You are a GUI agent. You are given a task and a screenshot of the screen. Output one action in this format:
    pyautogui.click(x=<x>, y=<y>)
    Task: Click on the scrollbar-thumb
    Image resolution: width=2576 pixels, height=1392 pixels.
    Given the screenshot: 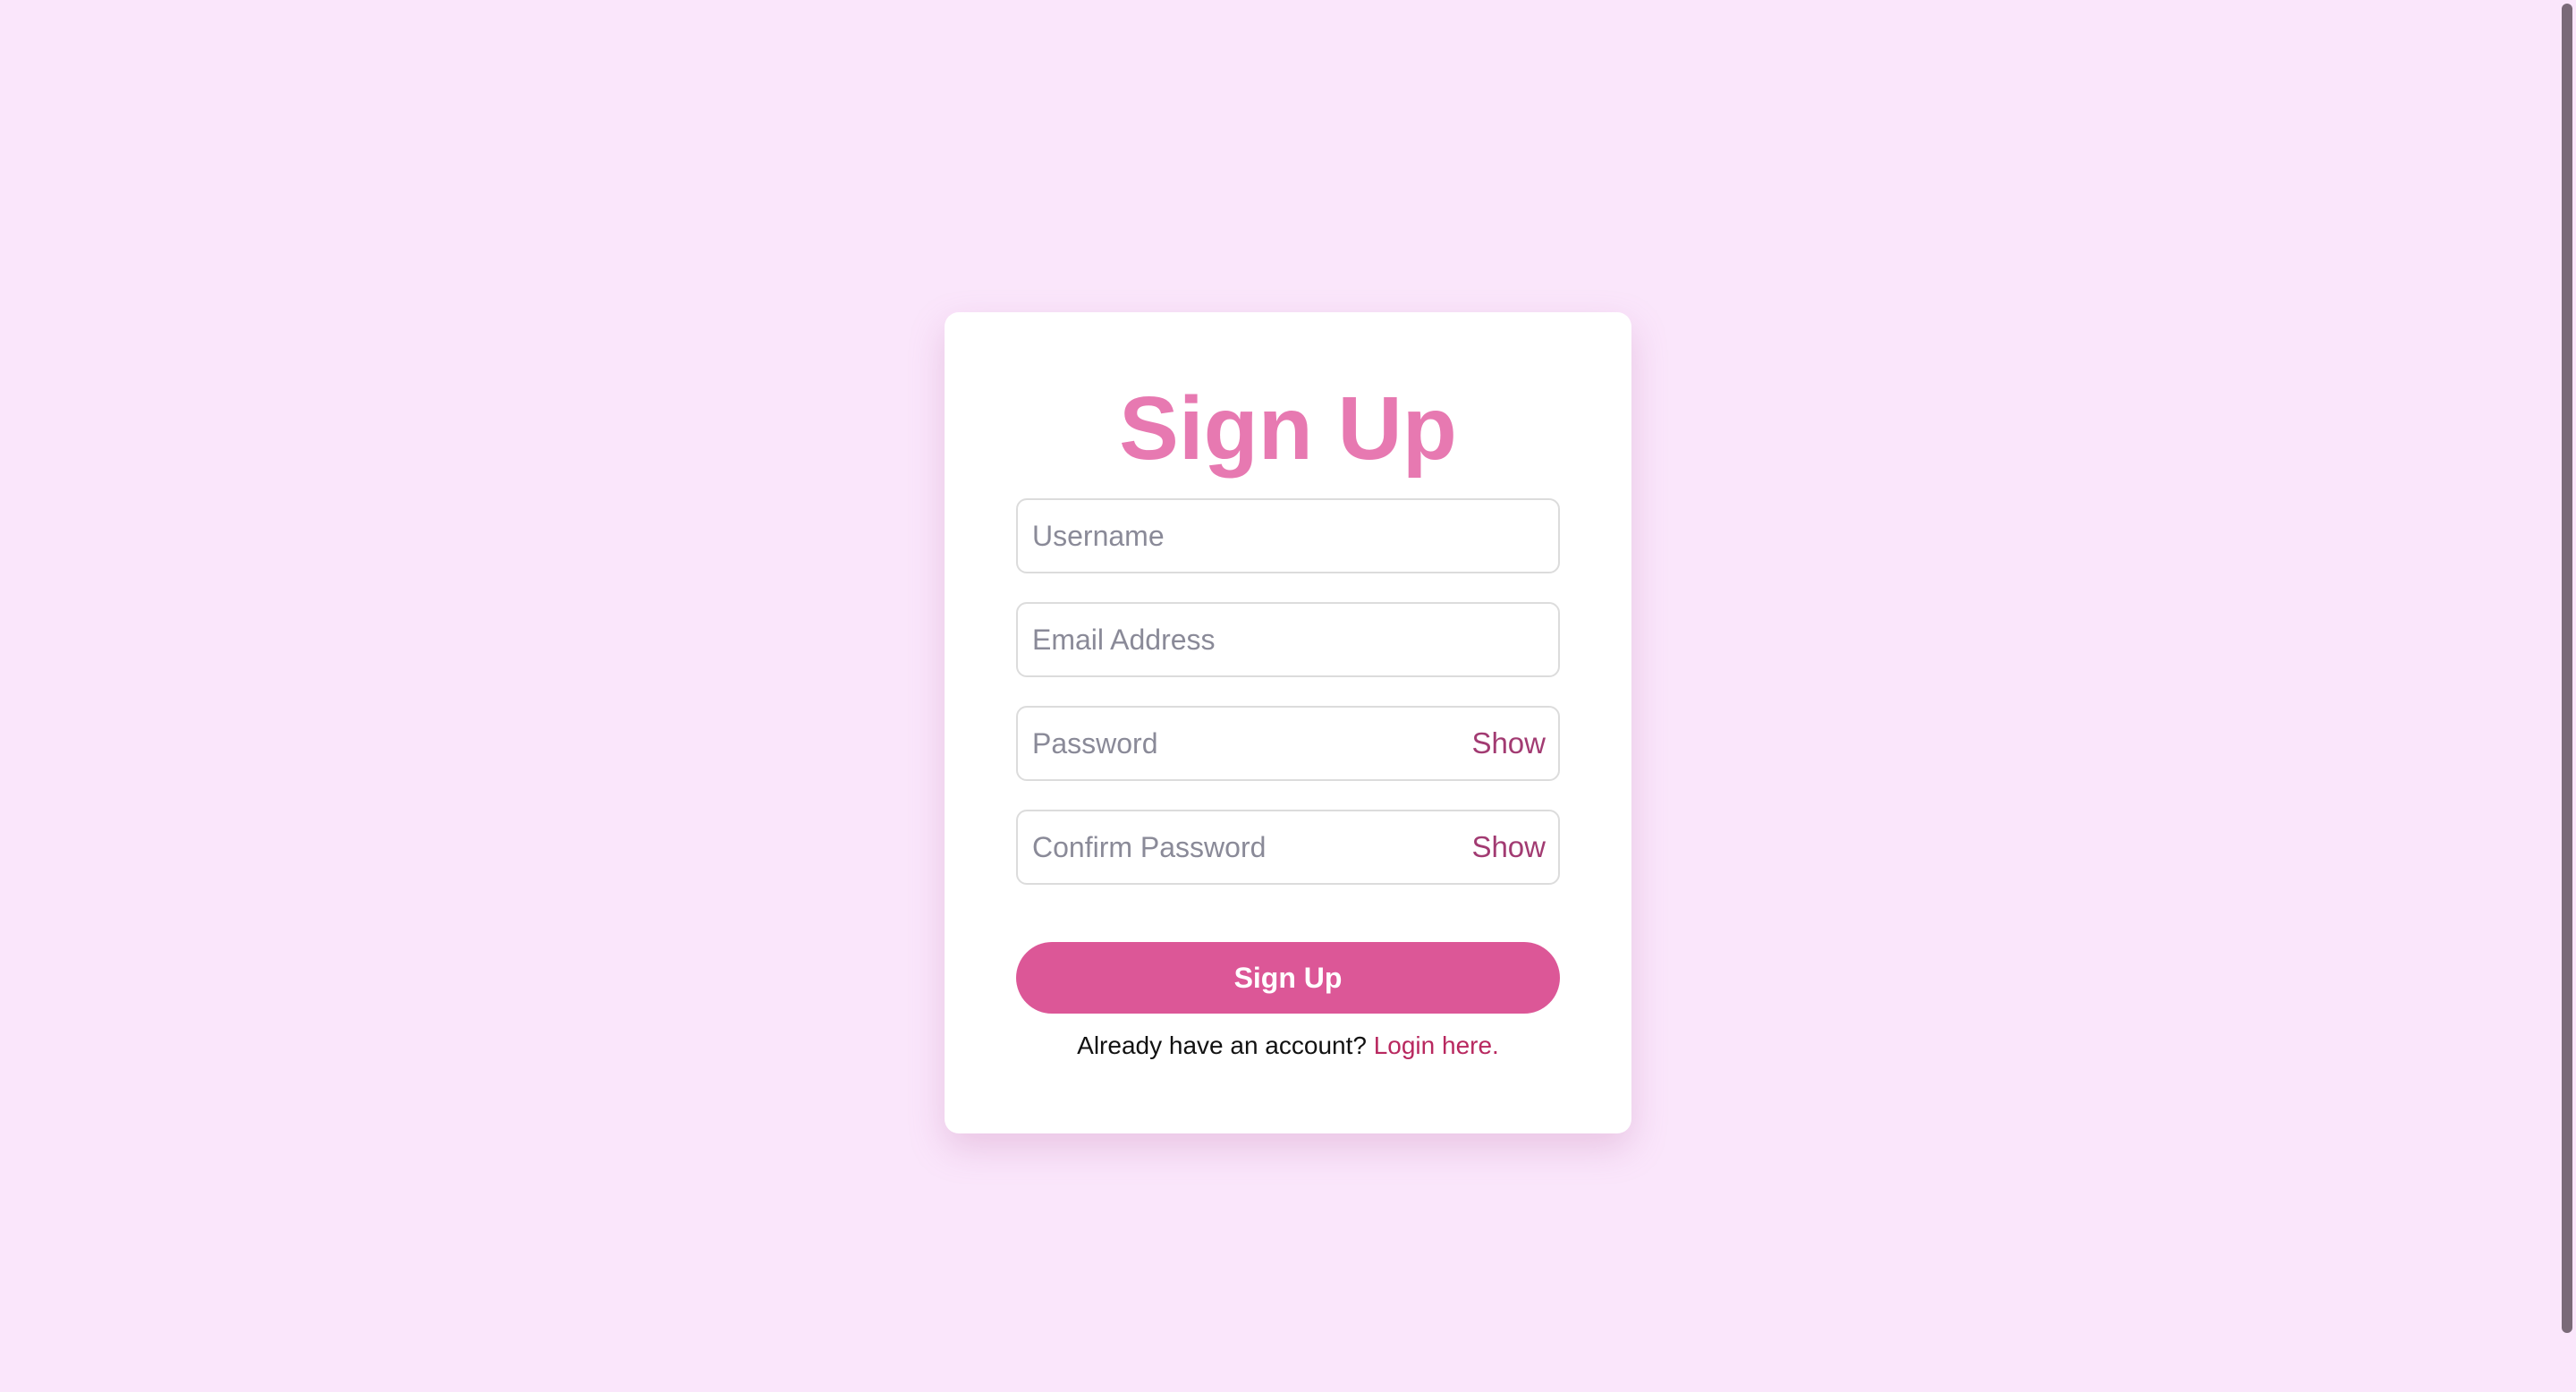 What is the action you would take?
    pyautogui.click(x=2567, y=668)
    